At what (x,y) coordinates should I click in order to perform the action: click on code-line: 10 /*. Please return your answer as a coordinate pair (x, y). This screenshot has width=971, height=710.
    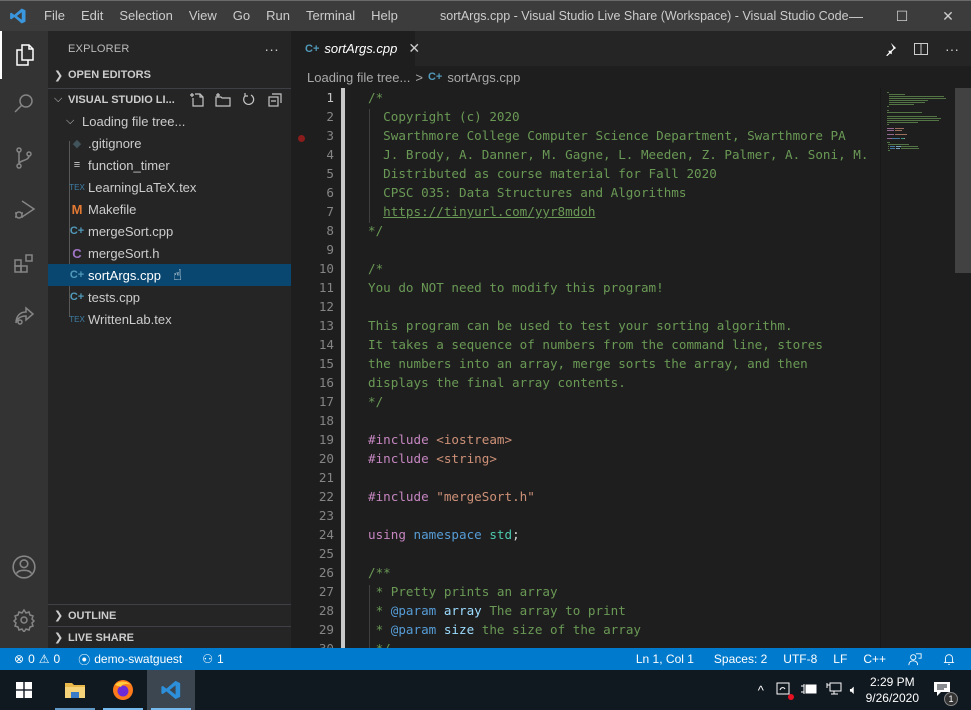
    Looking at the image, I should click on (558, 268).